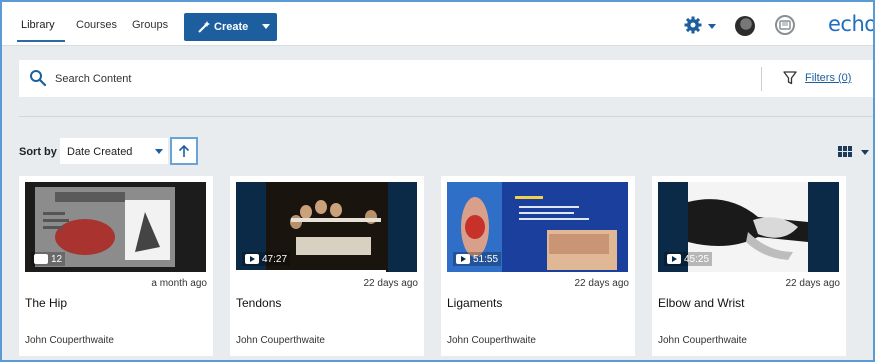  Describe the element at coordinates (275, 259) in the screenshot. I see `badge-text: 47:27` at that location.